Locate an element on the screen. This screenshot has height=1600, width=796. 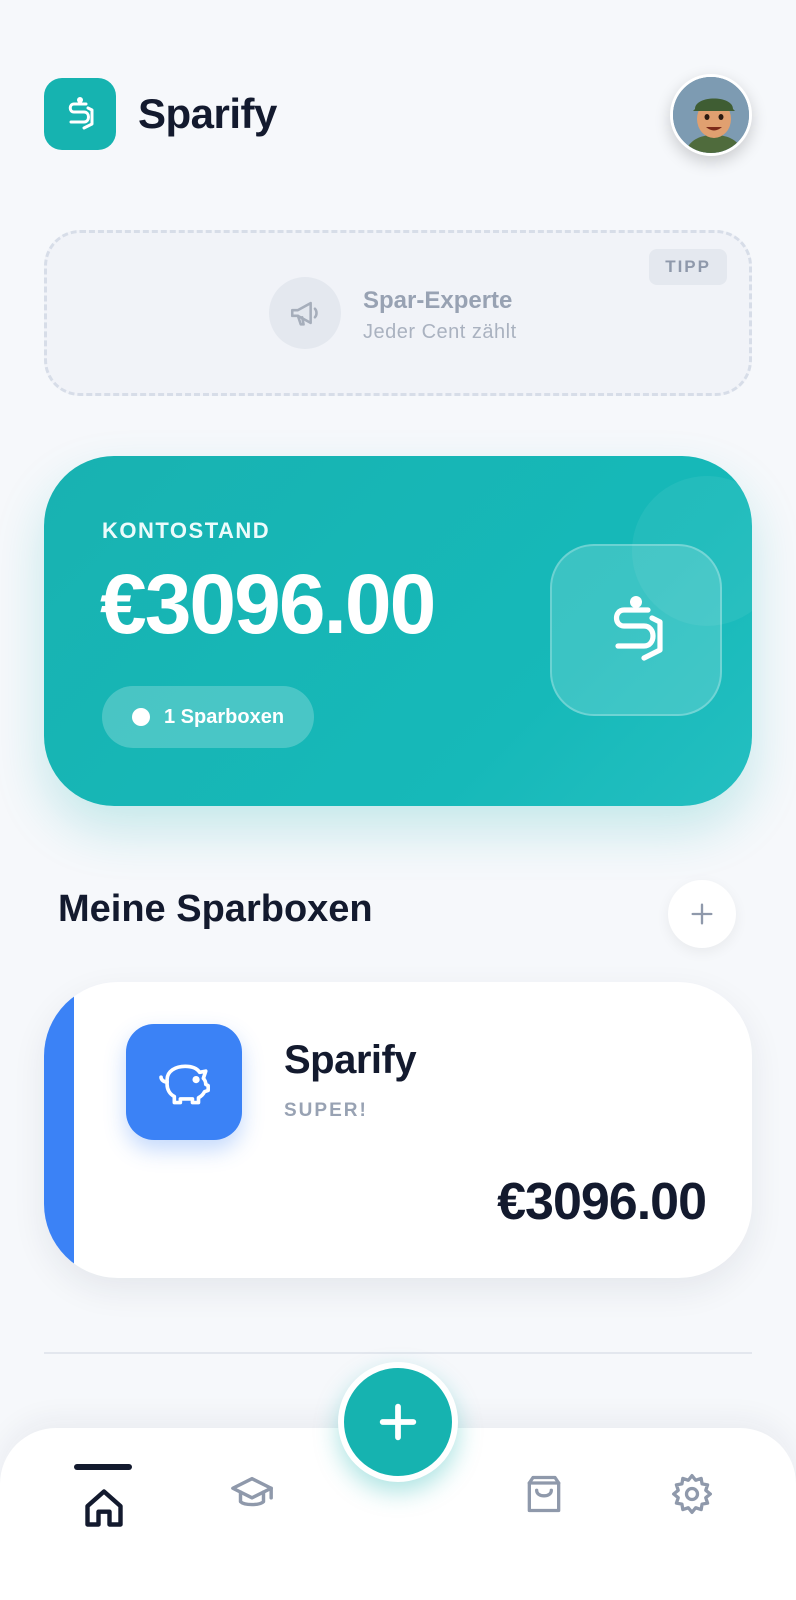
nav-settings is located at coordinates (692, 1494).